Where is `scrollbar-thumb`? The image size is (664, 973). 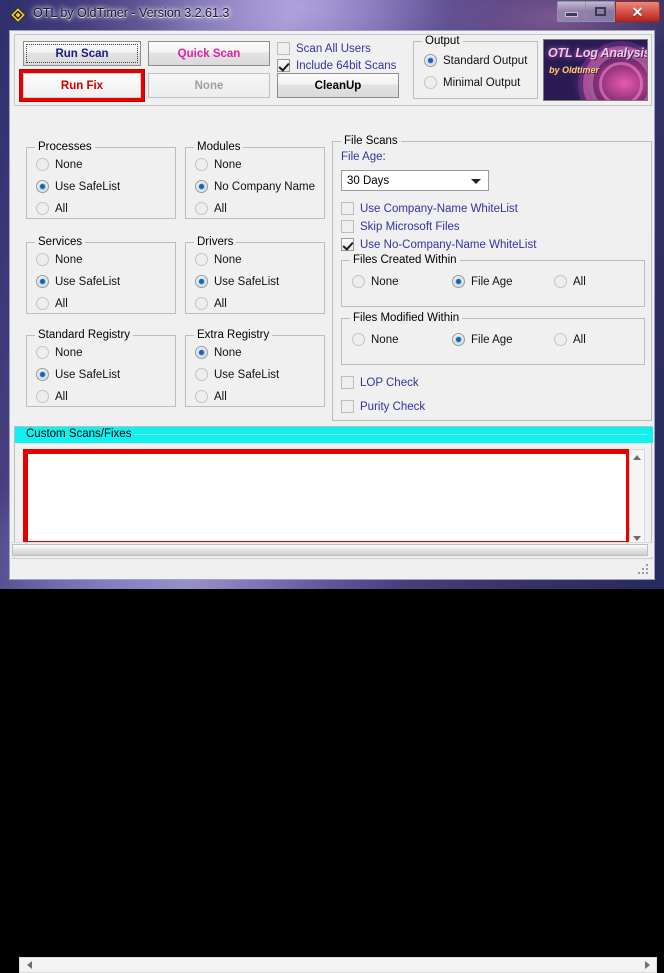
scrollbar-thumb is located at coordinates (330, 550).